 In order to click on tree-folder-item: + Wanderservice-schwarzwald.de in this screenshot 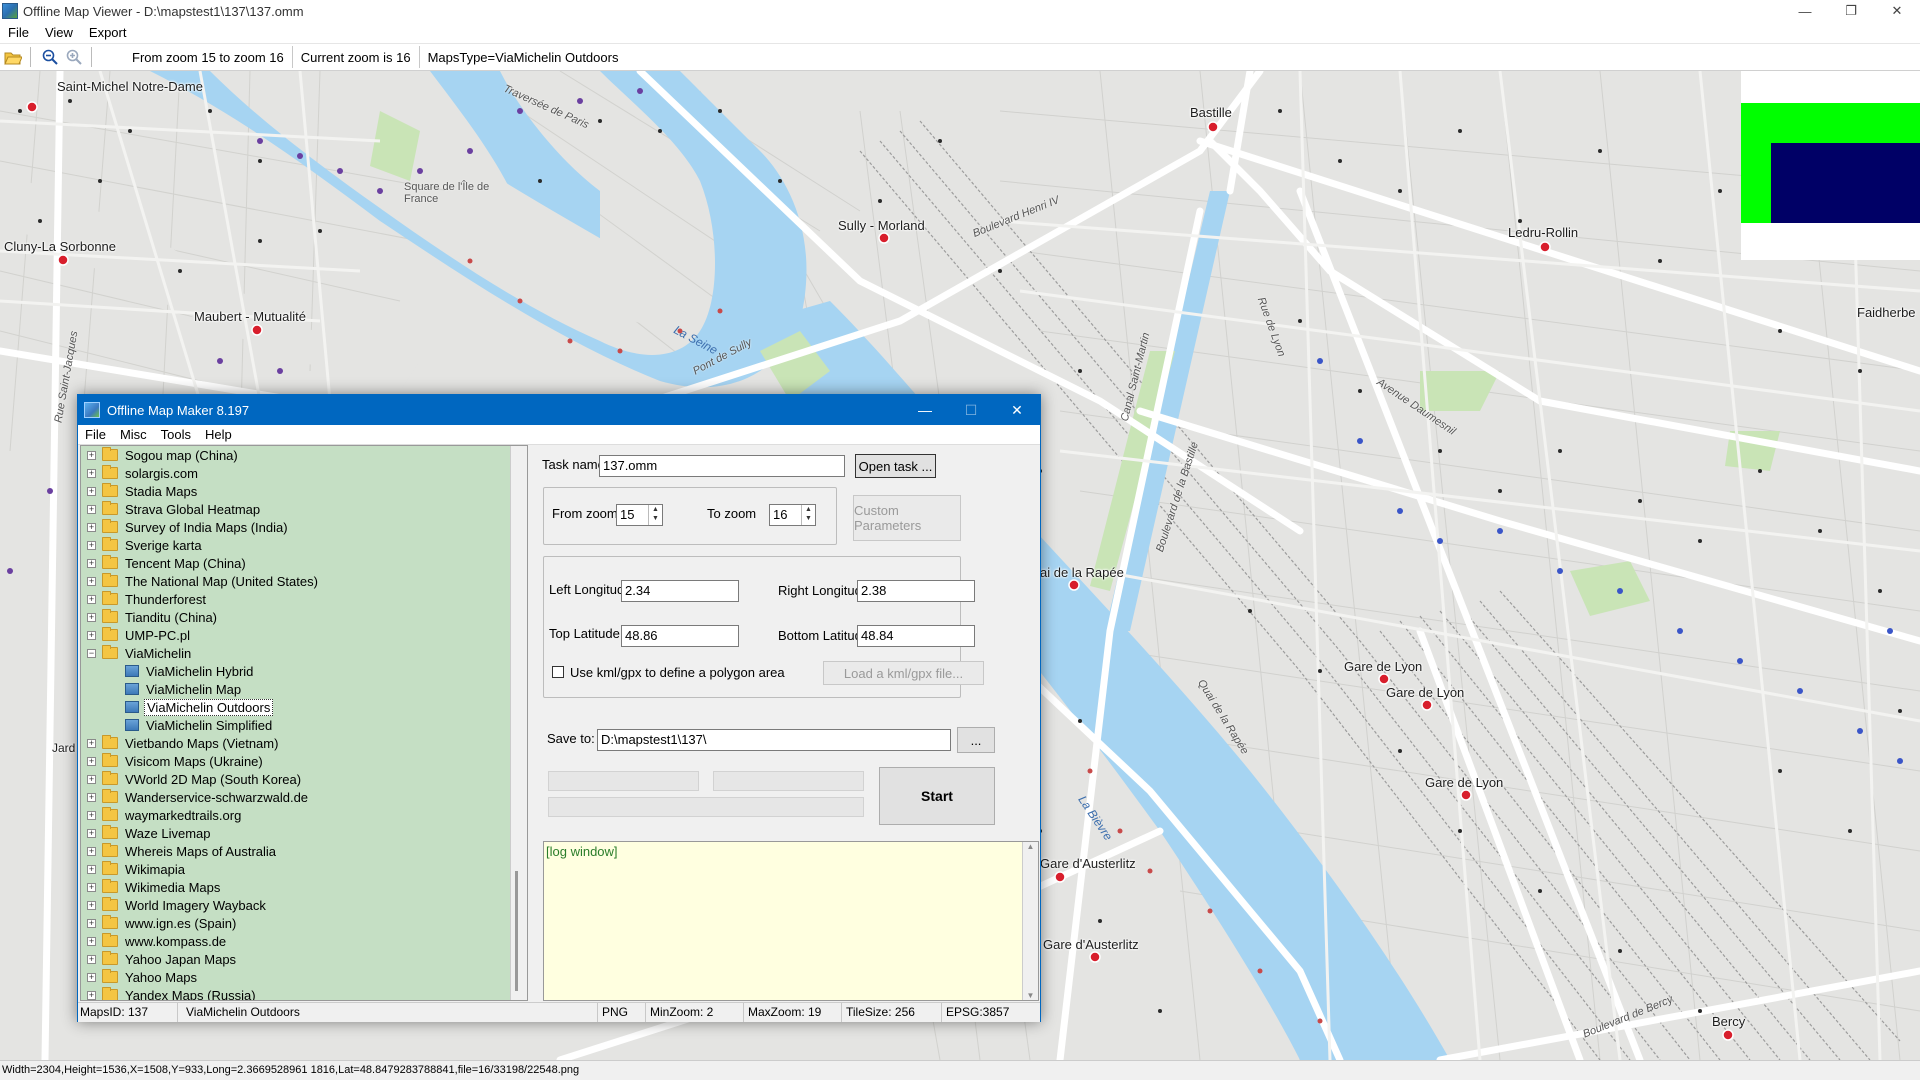, I will do `click(304, 797)`.